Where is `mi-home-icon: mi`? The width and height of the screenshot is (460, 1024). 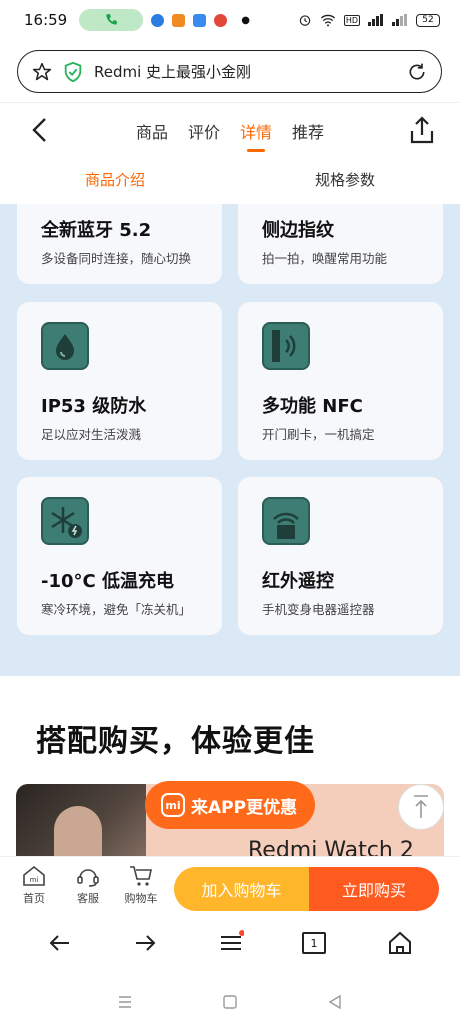
mi-home-icon: mi is located at coordinates (34, 875).